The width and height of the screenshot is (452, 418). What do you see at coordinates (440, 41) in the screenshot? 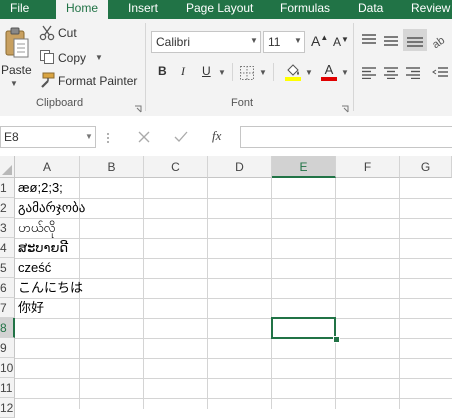
I see `orientation-icon: ab` at bounding box center [440, 41].